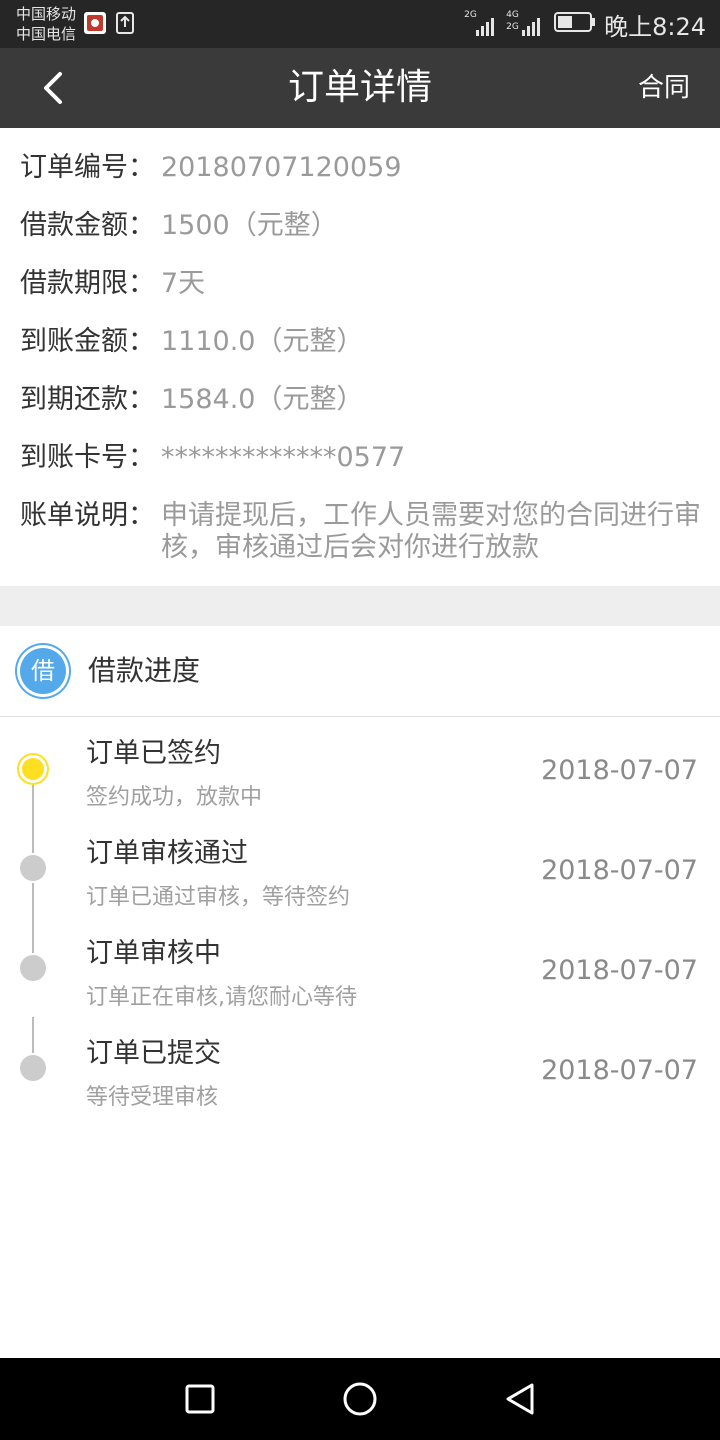  I want to click on step-subtitle: 订单正在审核,请您耐心等待, so click(221, 997).